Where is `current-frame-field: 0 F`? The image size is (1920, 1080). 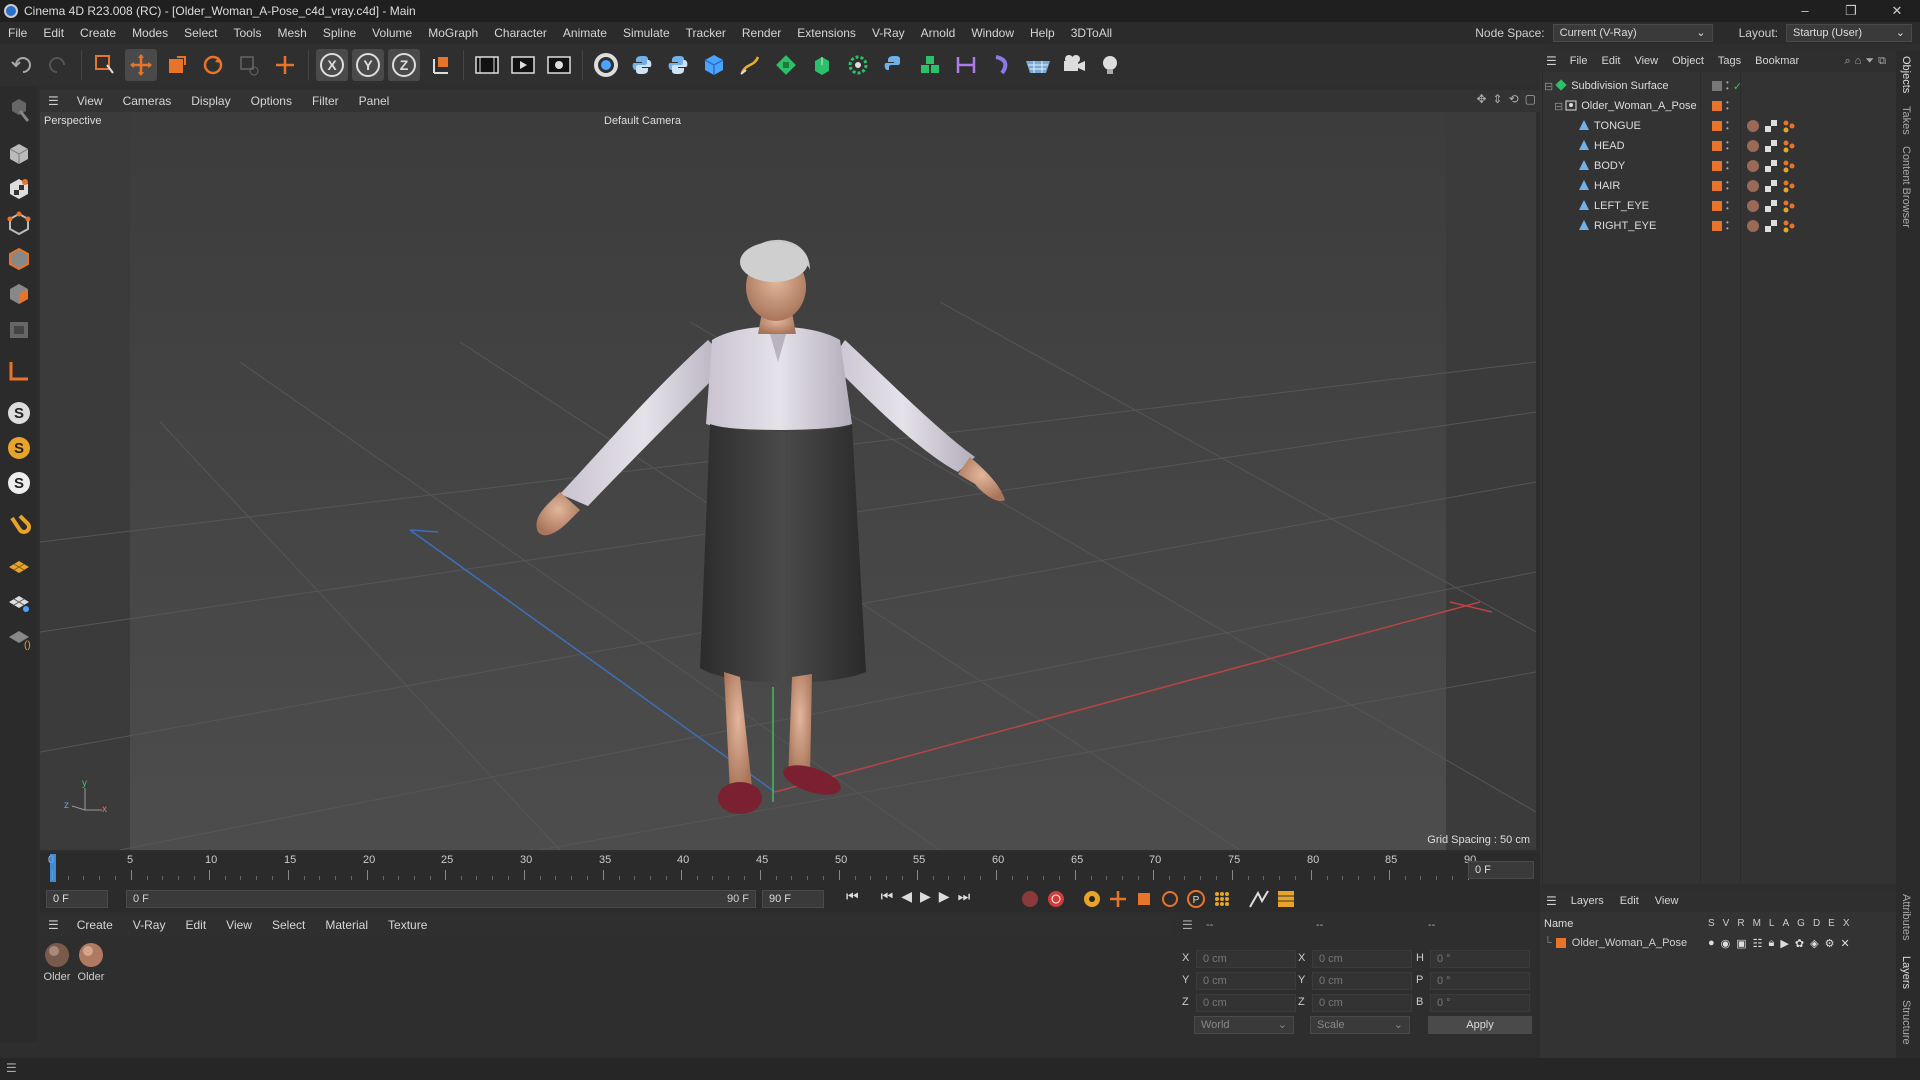
current-frame-field: 0 F is located at coordinates (1501, 870).